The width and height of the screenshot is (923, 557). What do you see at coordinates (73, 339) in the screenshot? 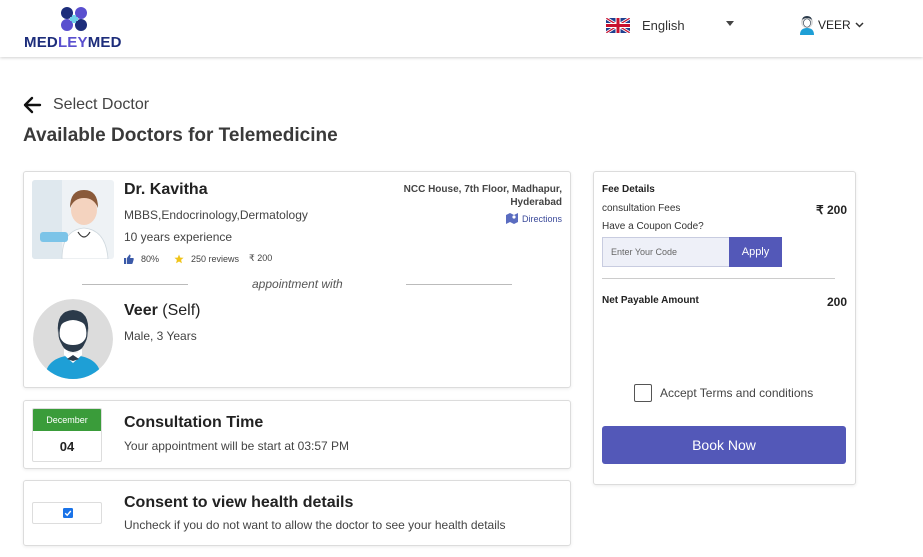
I see `patient-avatar` at bounding box center [73, 339].